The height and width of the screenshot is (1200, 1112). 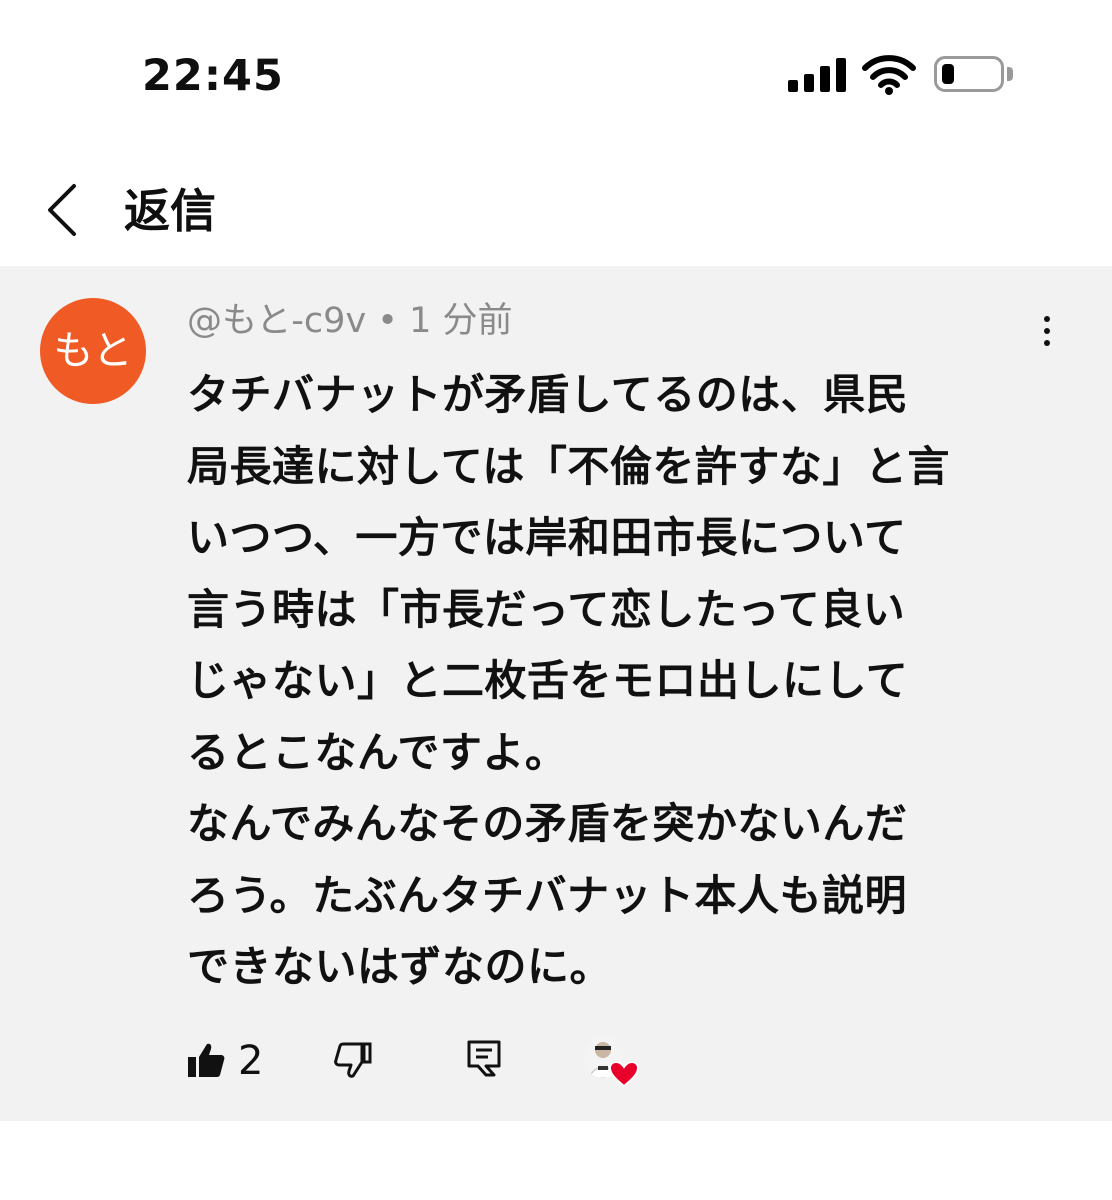 I want to click on battery-level, so click(x=948, y=74).